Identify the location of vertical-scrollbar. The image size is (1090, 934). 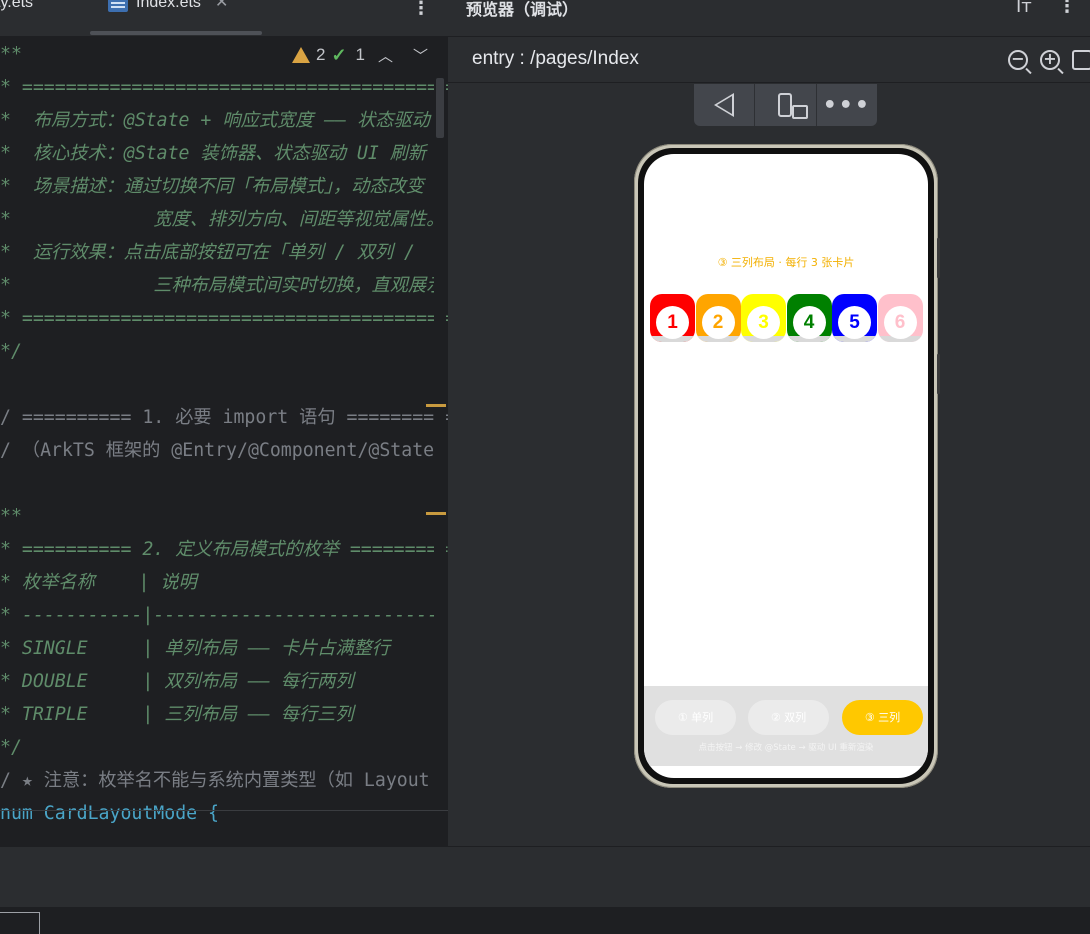
(440, 443).